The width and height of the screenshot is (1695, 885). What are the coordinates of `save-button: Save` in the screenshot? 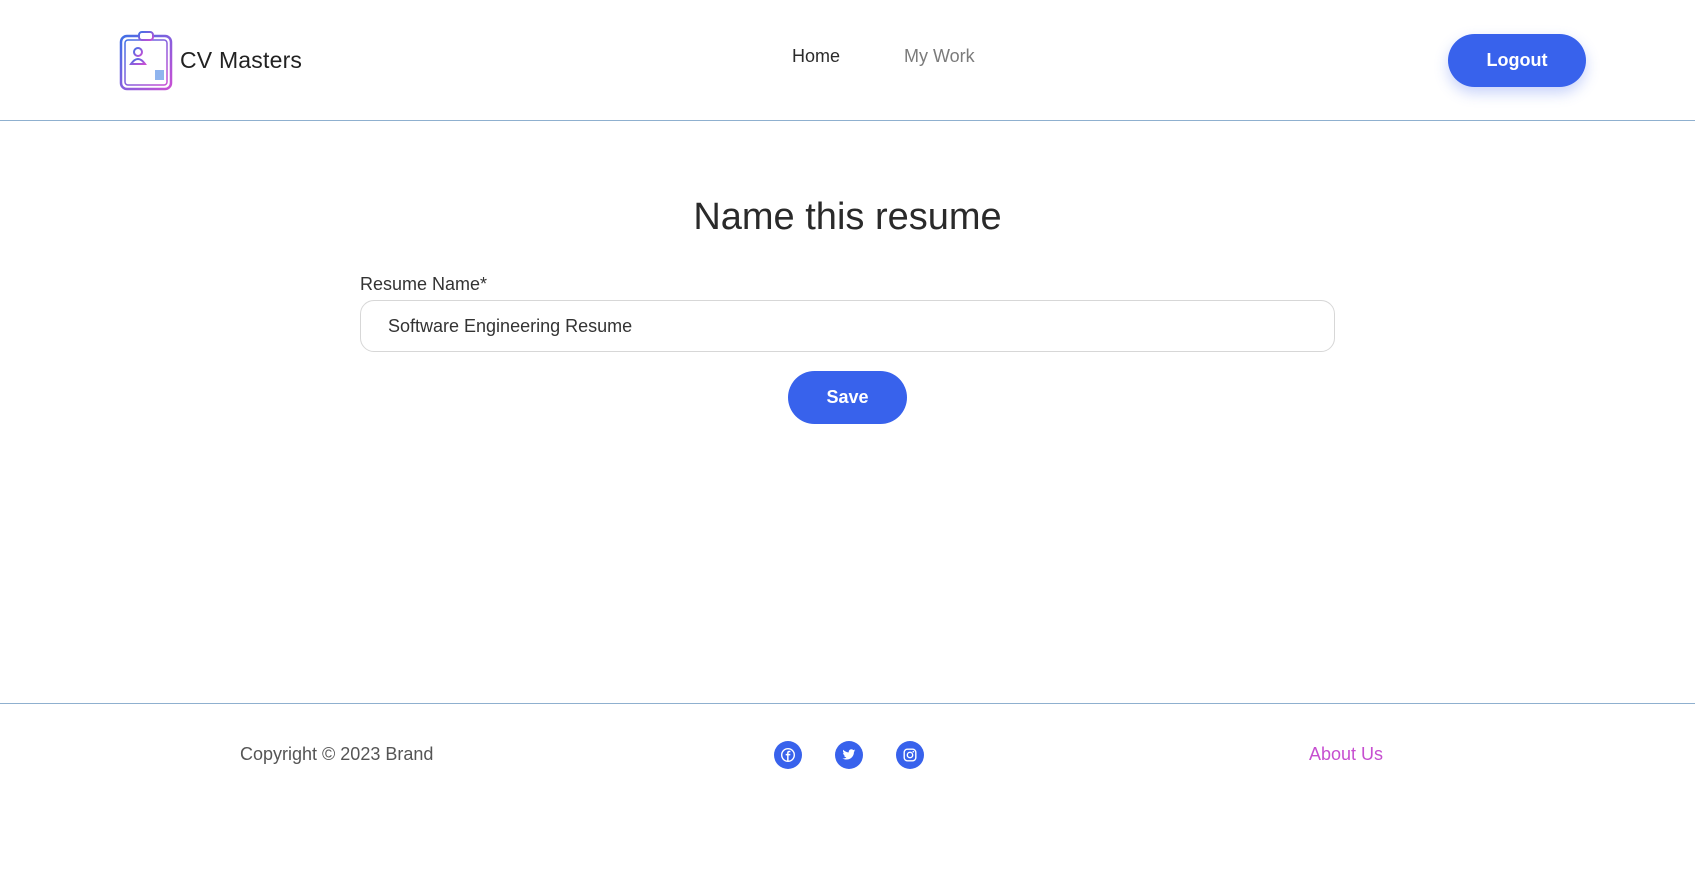 It's located at (847, 397).